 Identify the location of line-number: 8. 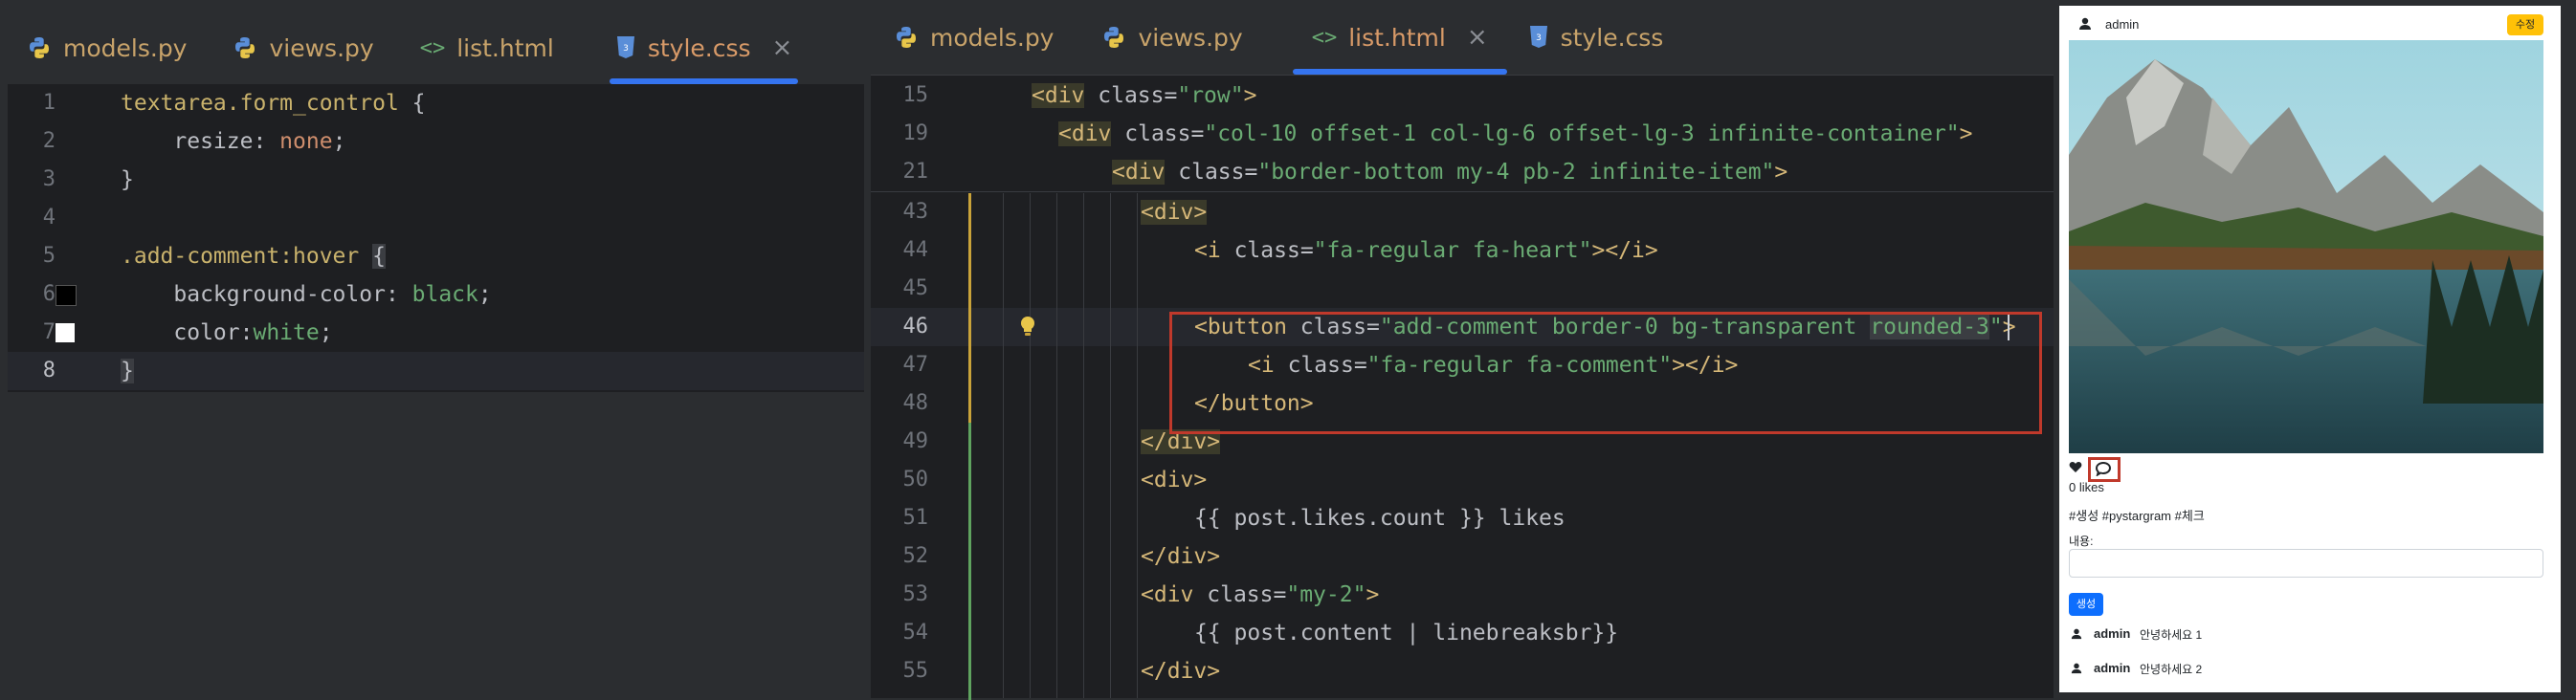
(49, 371).